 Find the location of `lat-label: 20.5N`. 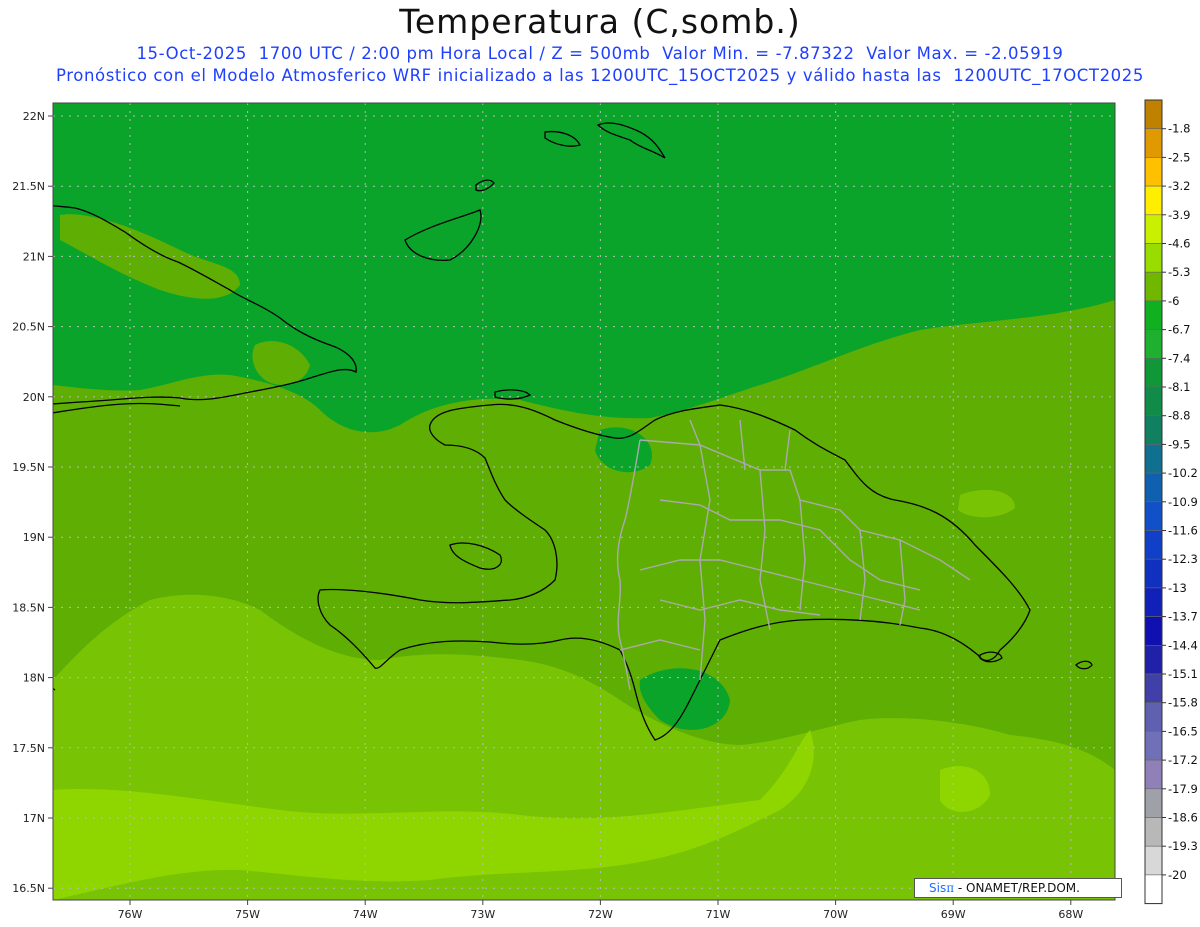

lat-label: 20.5N is located at coordinates (28, 327).